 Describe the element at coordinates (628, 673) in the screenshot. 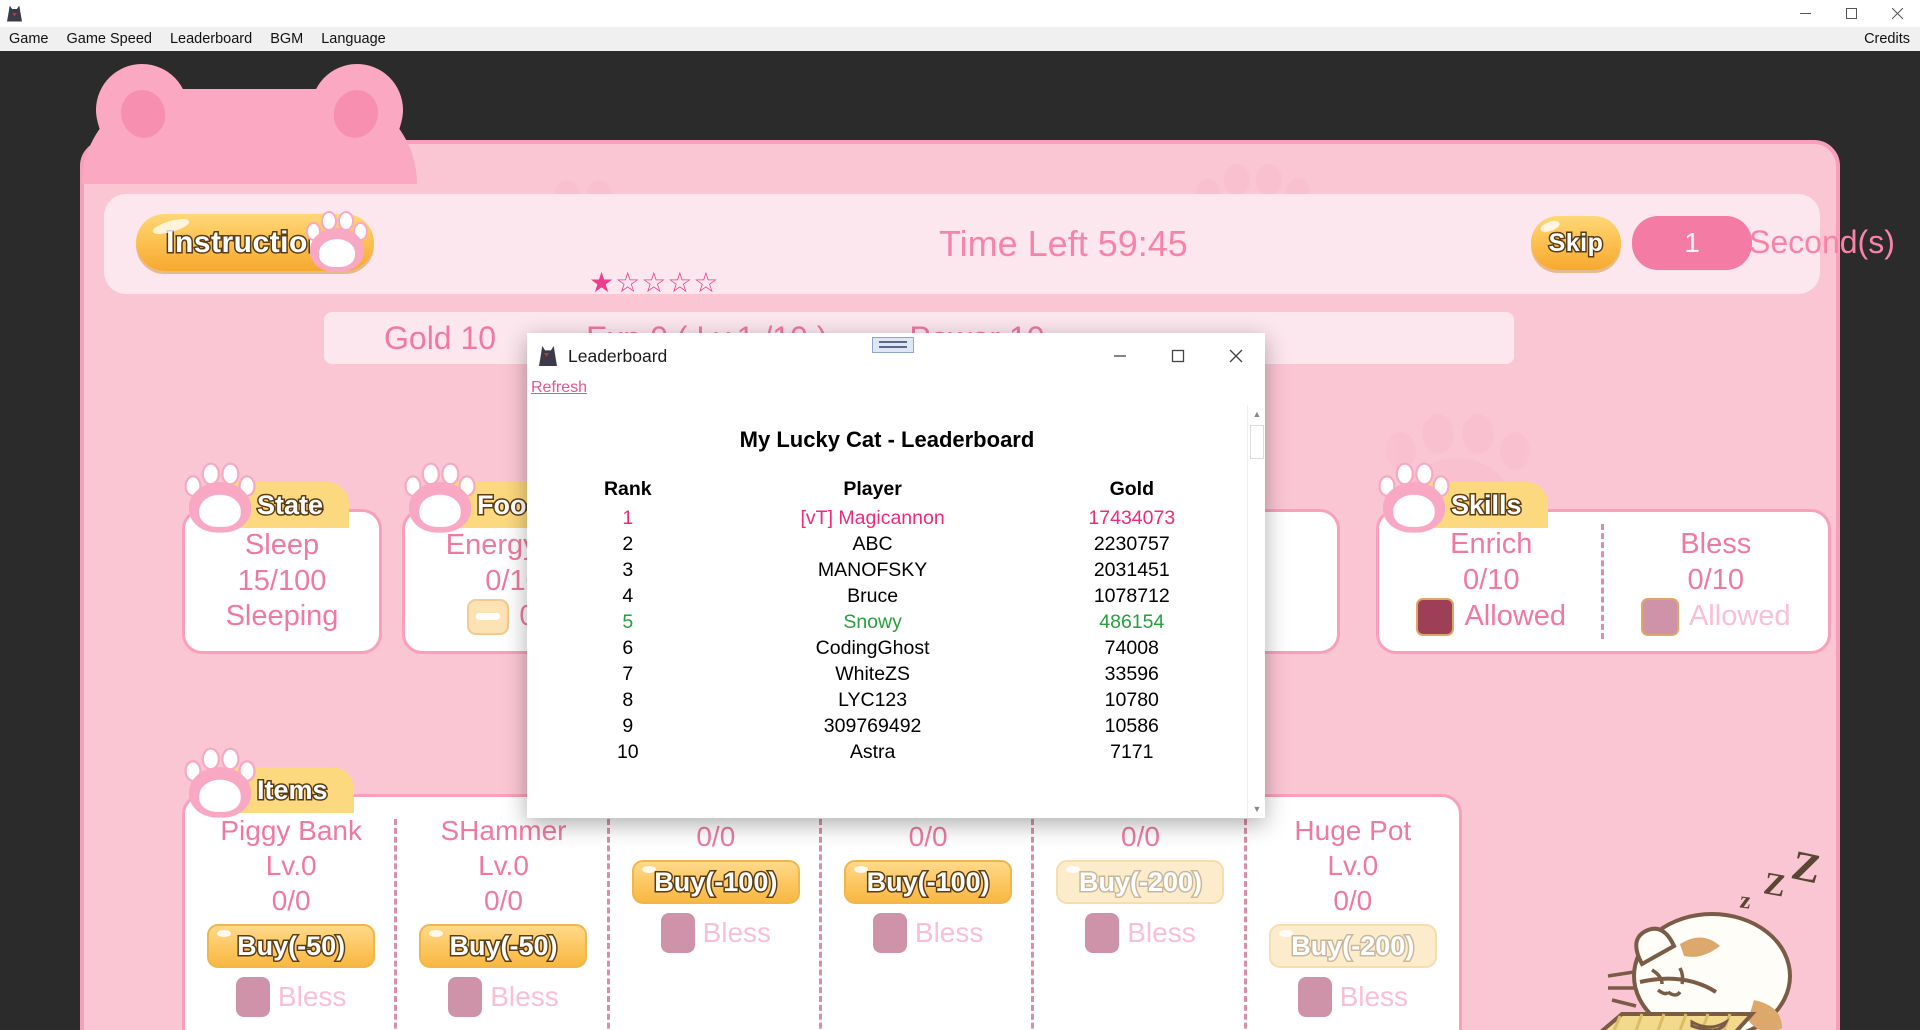

I see `cell-rank: 7` at that location.